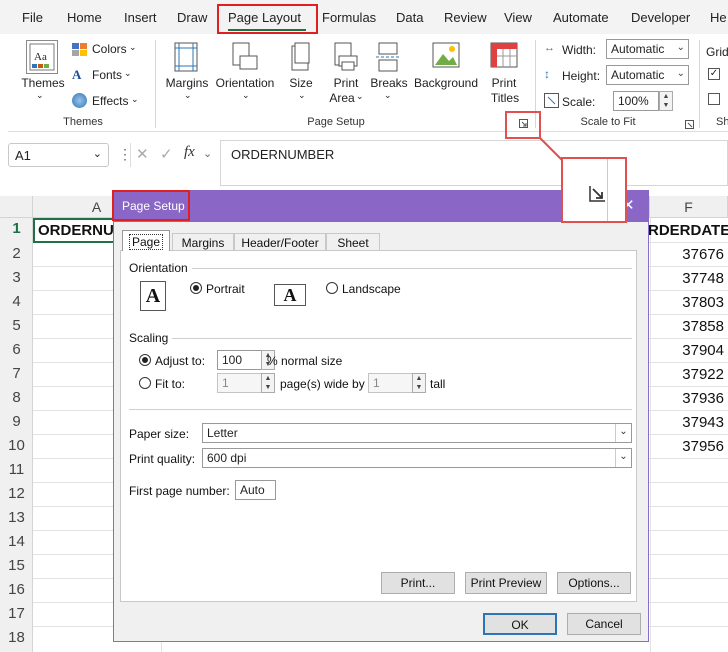 This screenshot has height=652, width=728. I want to click on scale-launcher-icon, so click(689, 123).